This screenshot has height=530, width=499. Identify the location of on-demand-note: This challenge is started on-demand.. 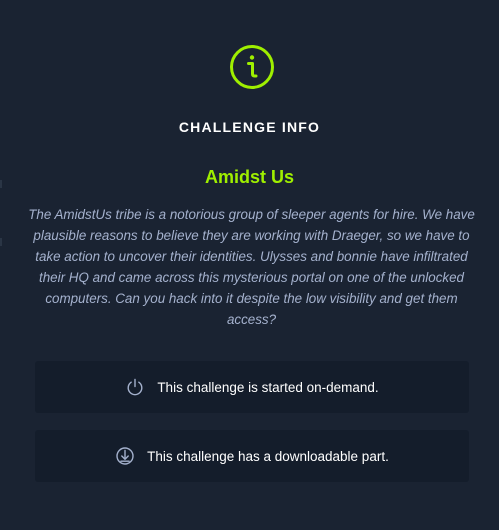
(252, 387).